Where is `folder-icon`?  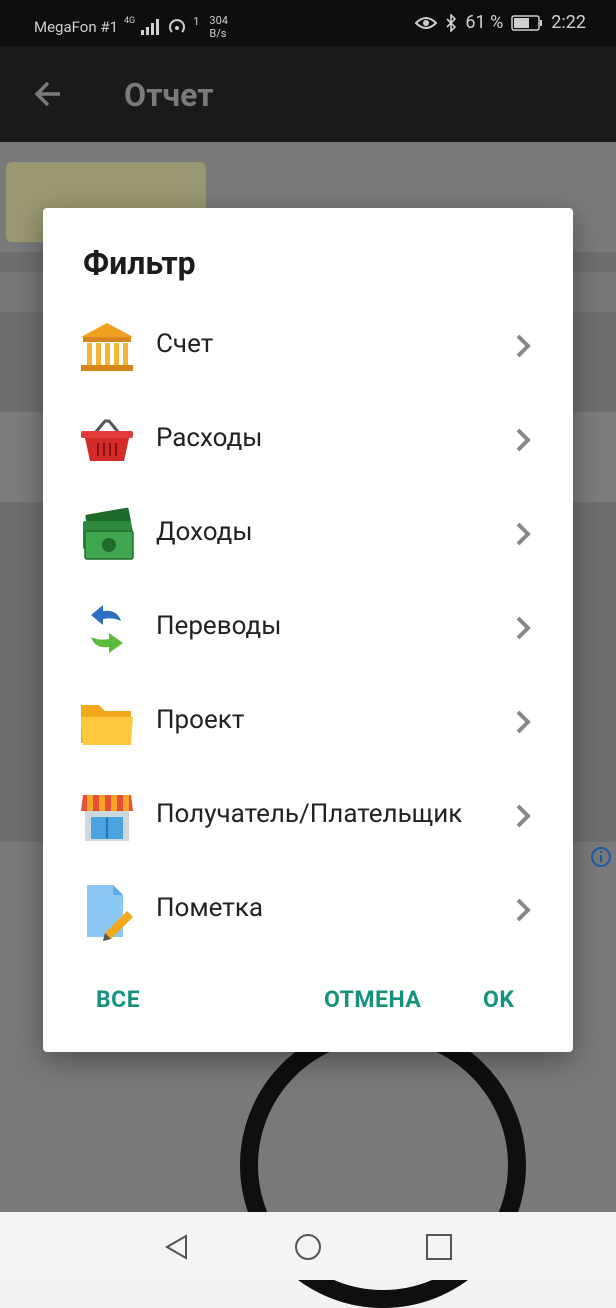 folder-icon is located at coordinates (107, 725).